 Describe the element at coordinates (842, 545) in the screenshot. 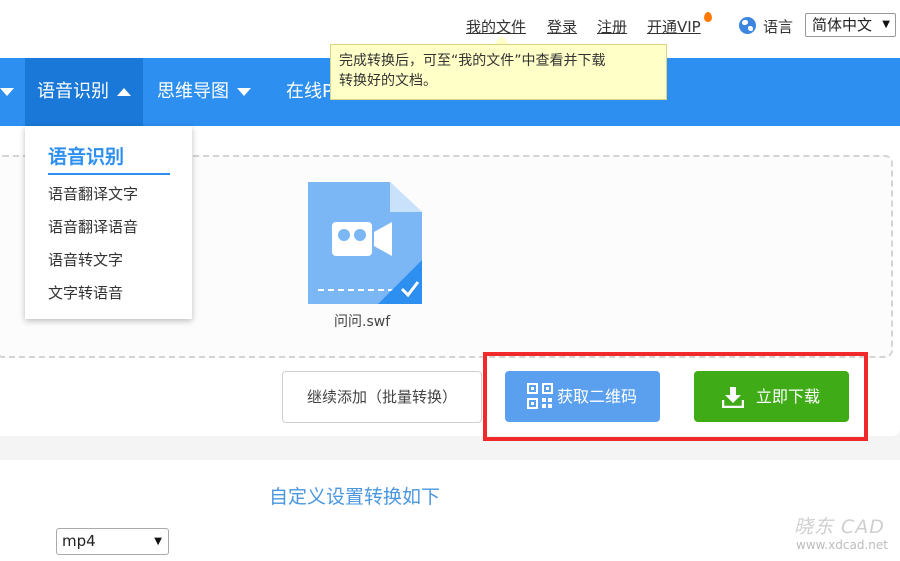

I see `watermark-url: www.xdcad.net` at that location.